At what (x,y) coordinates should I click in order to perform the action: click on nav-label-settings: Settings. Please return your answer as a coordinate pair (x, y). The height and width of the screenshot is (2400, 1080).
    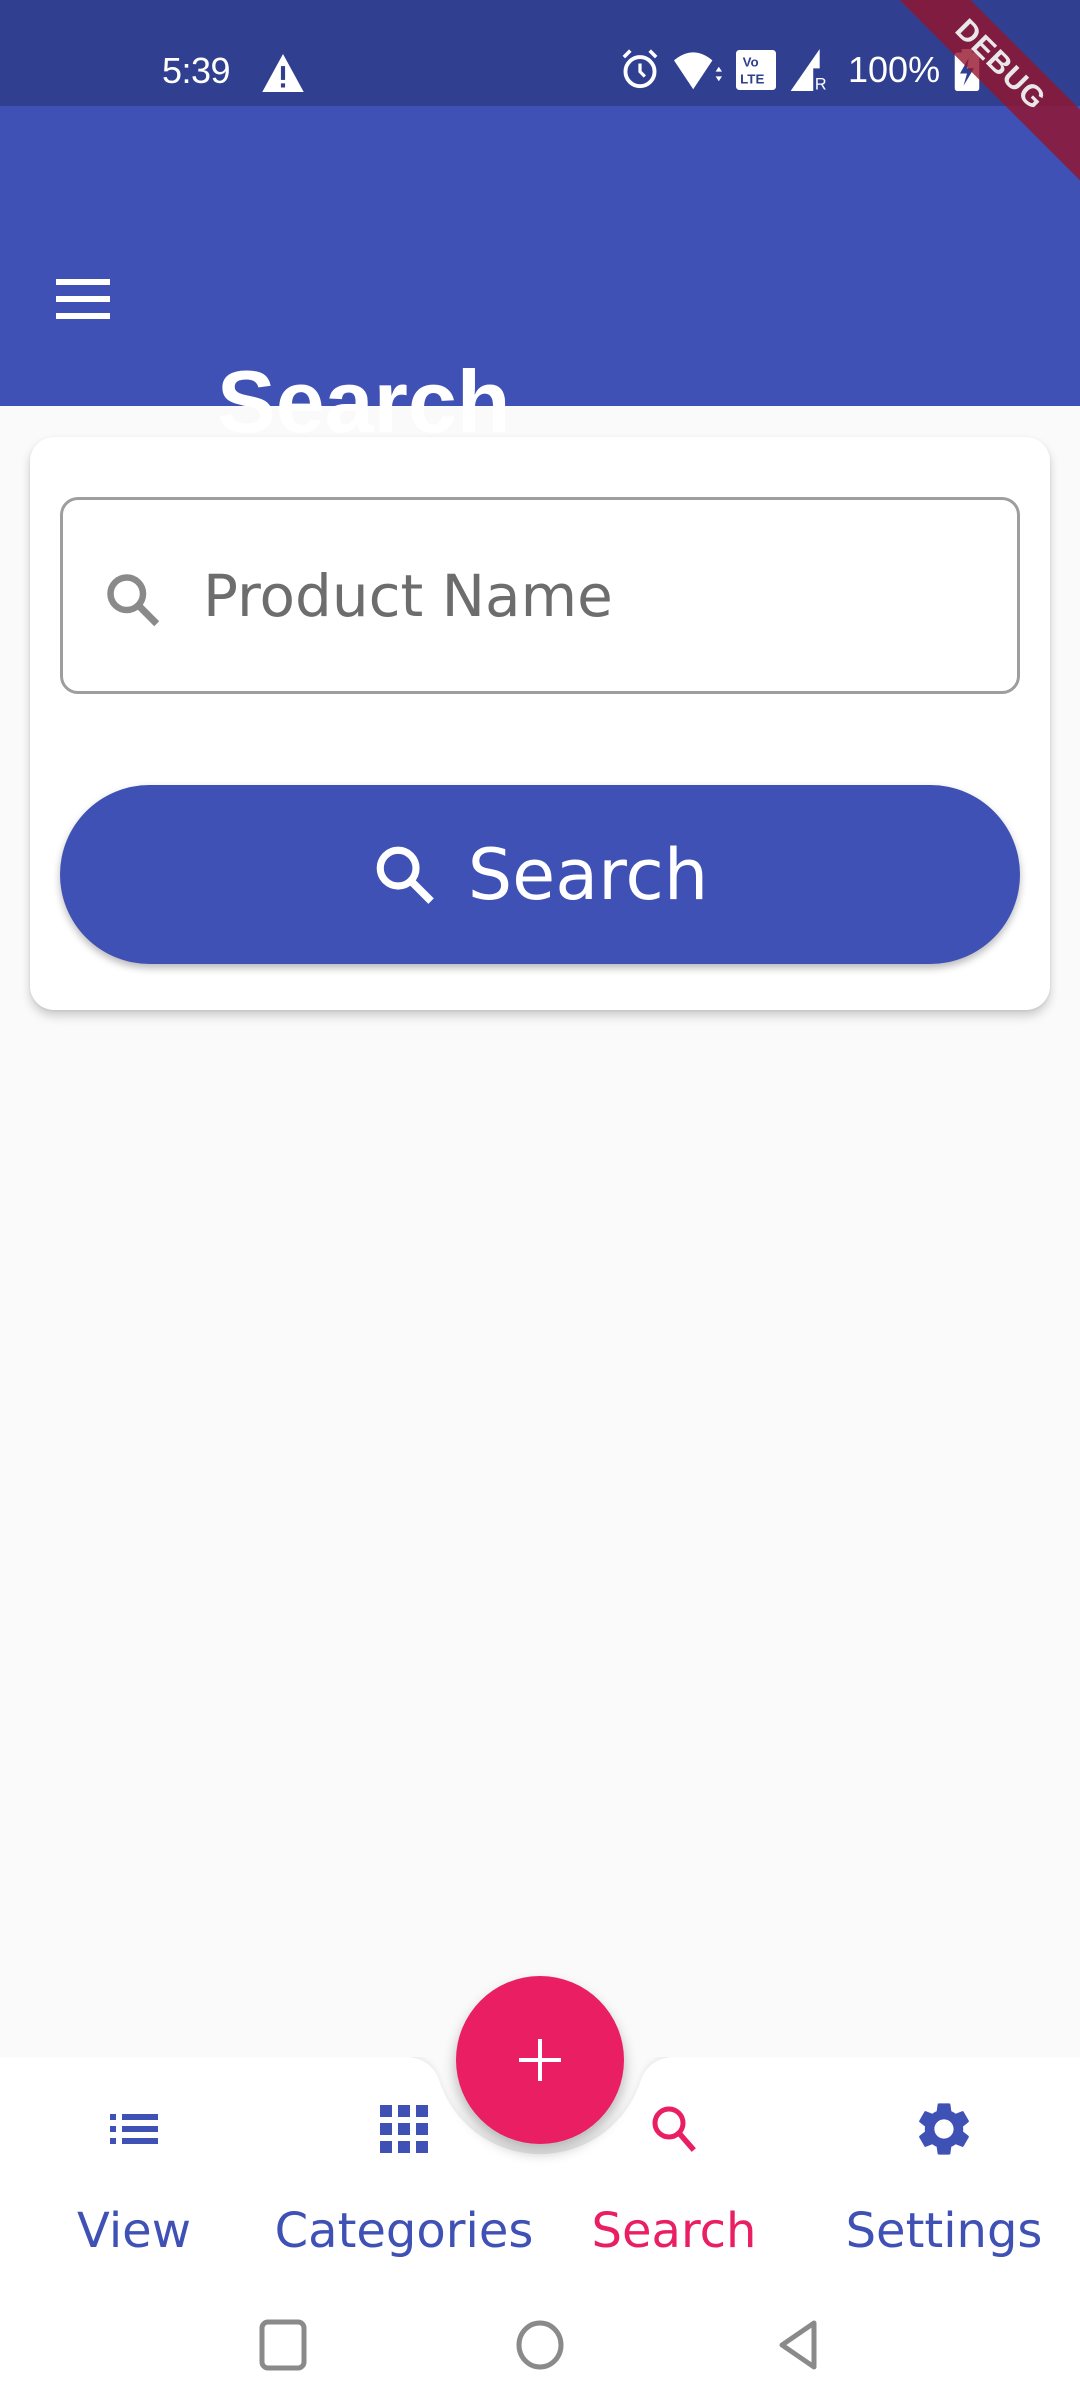
    Looking at the image, I should click on (944, 2231).